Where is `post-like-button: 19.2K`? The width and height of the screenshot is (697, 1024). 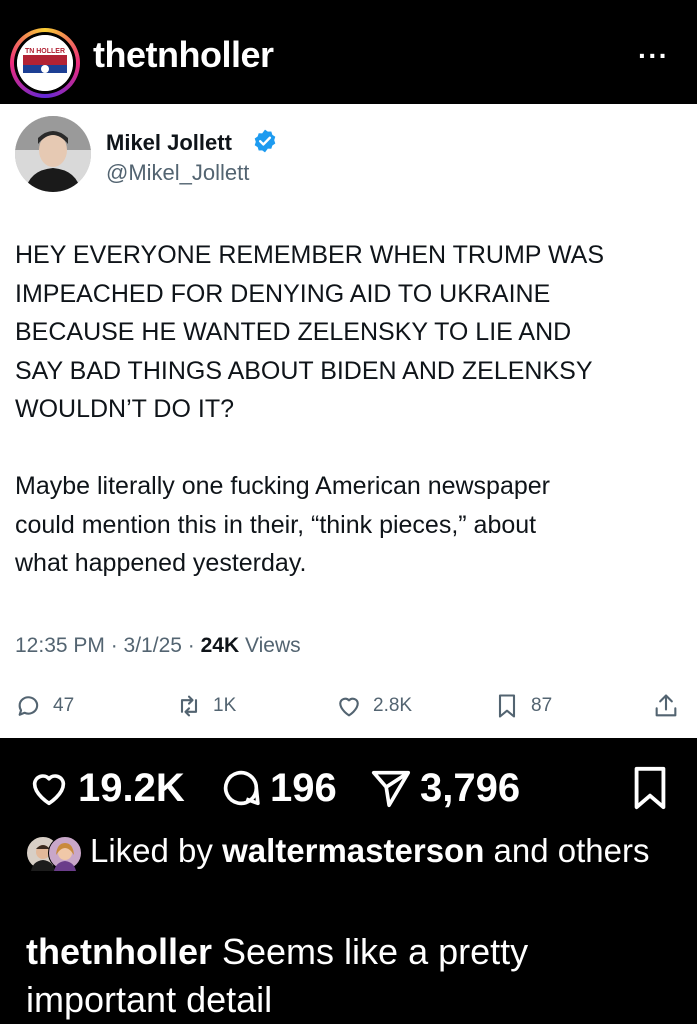 post-like-button: 19.2K is located at coordinates (105, 788).